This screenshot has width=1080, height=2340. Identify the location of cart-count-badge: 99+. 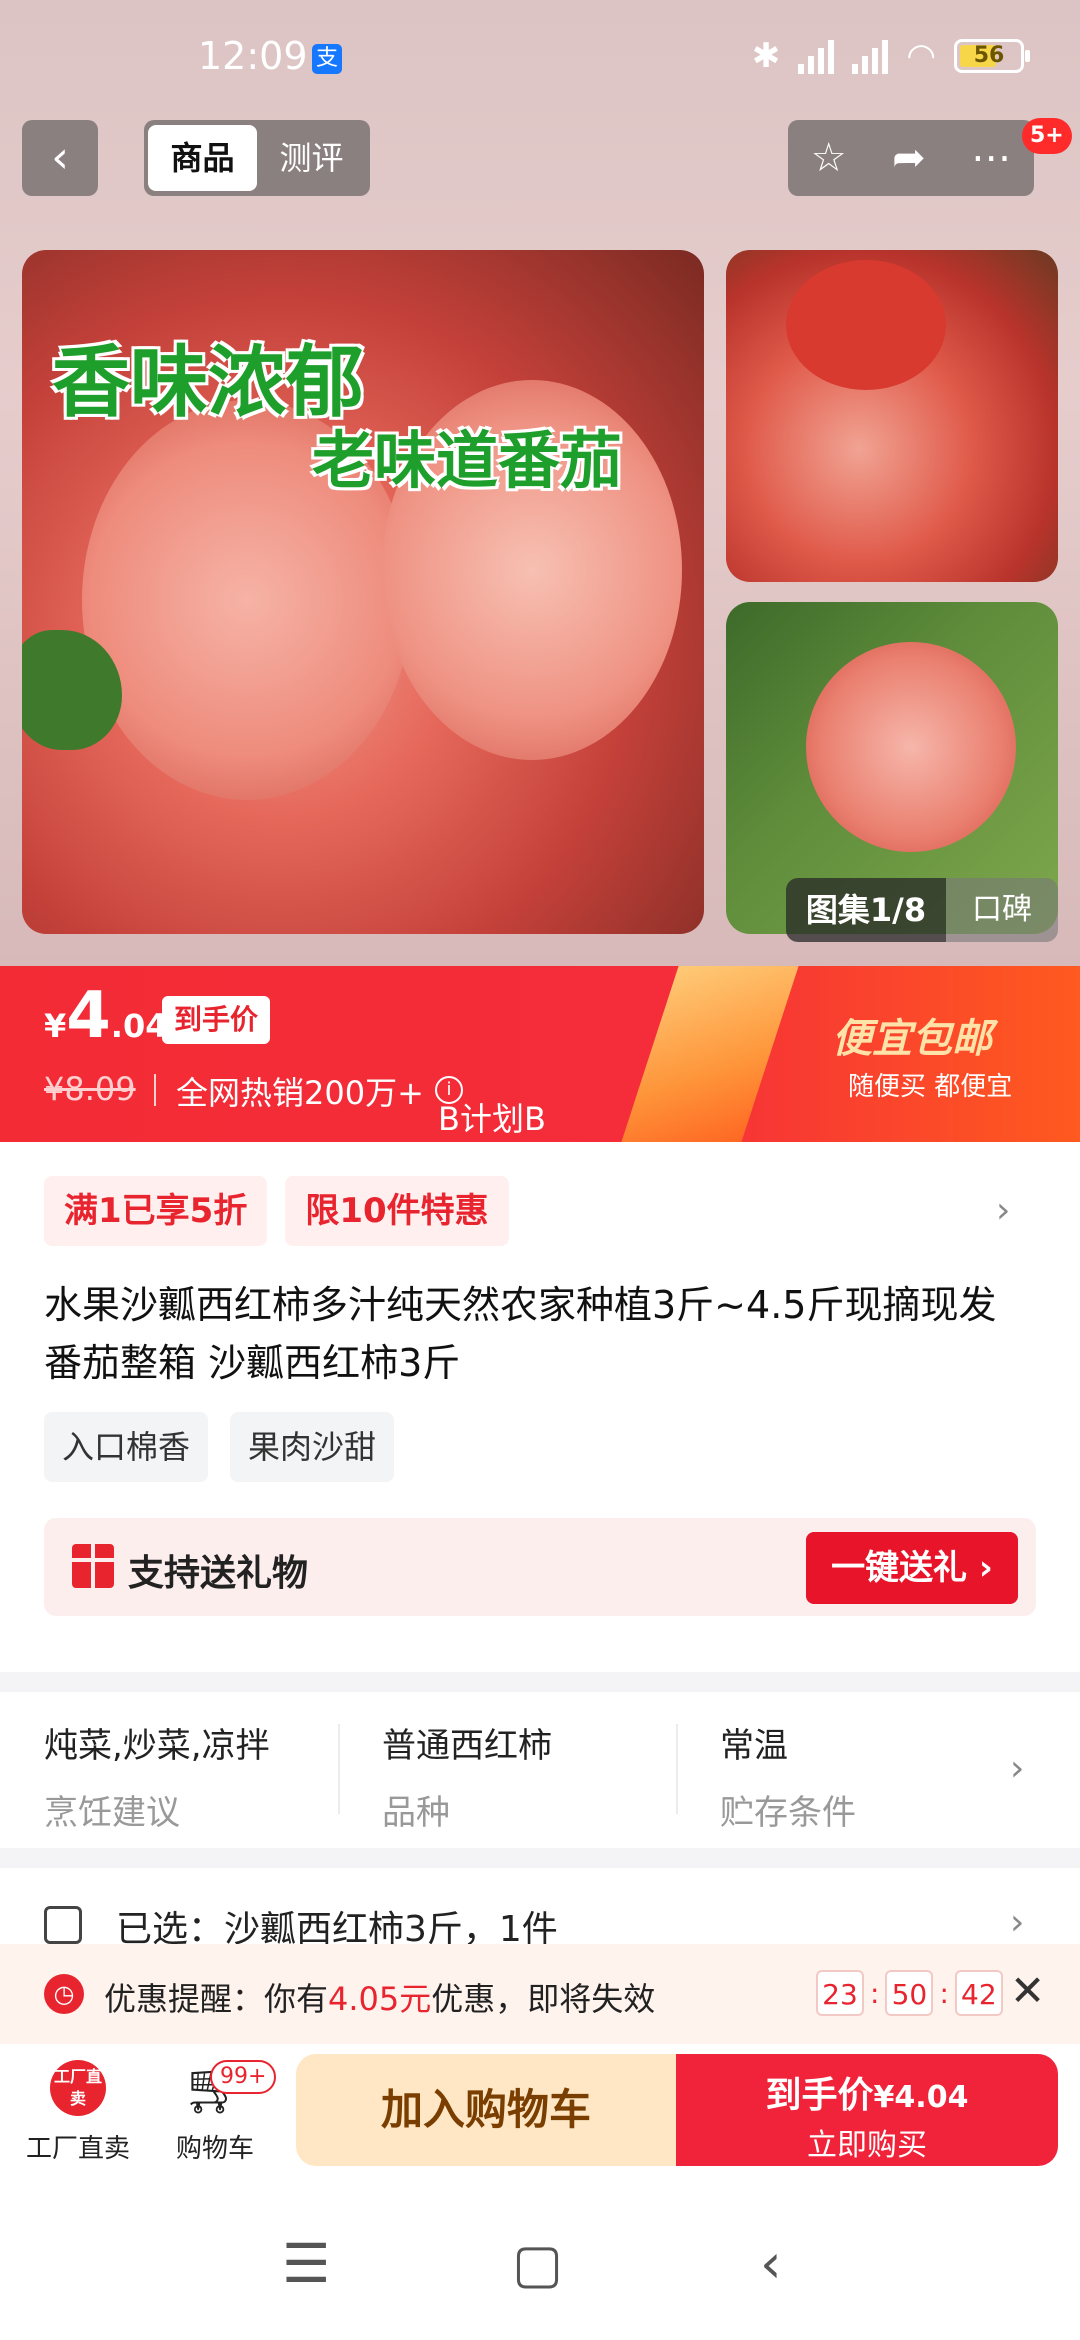
(243, 2077).